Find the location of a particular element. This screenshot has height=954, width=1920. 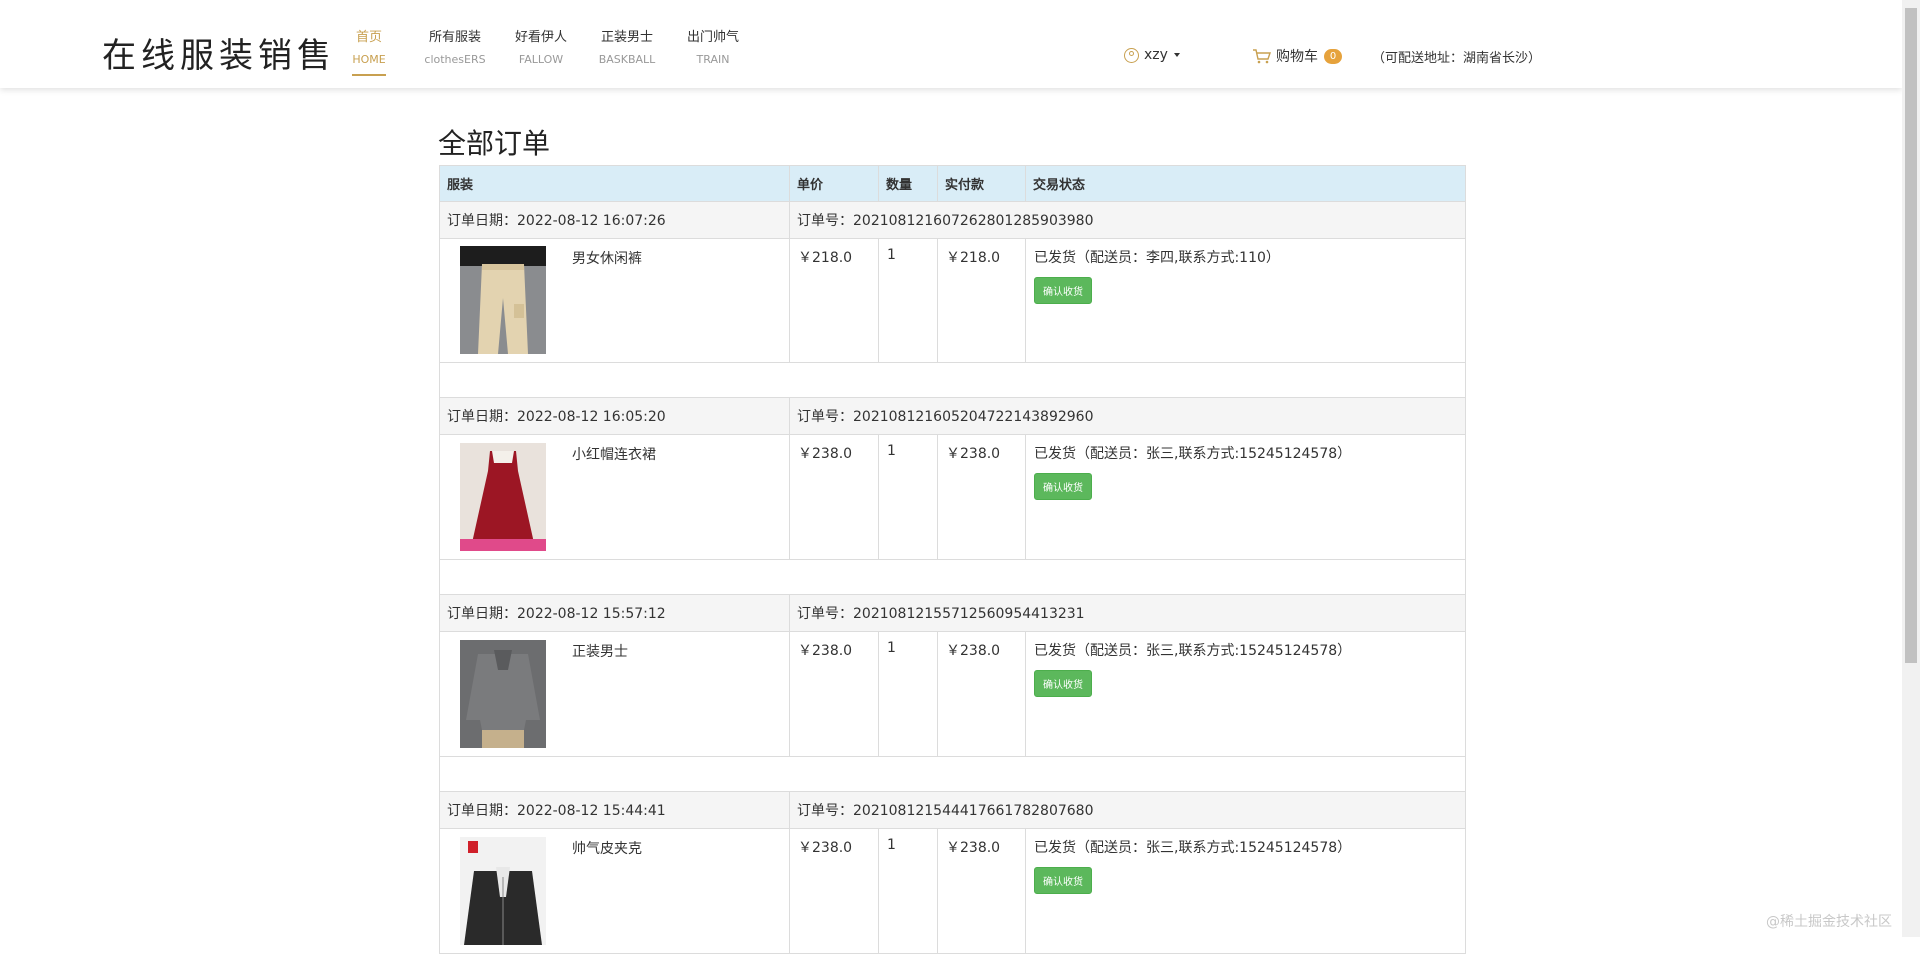

nav-label-en: FALLOW is located at coordinates (541, 59).